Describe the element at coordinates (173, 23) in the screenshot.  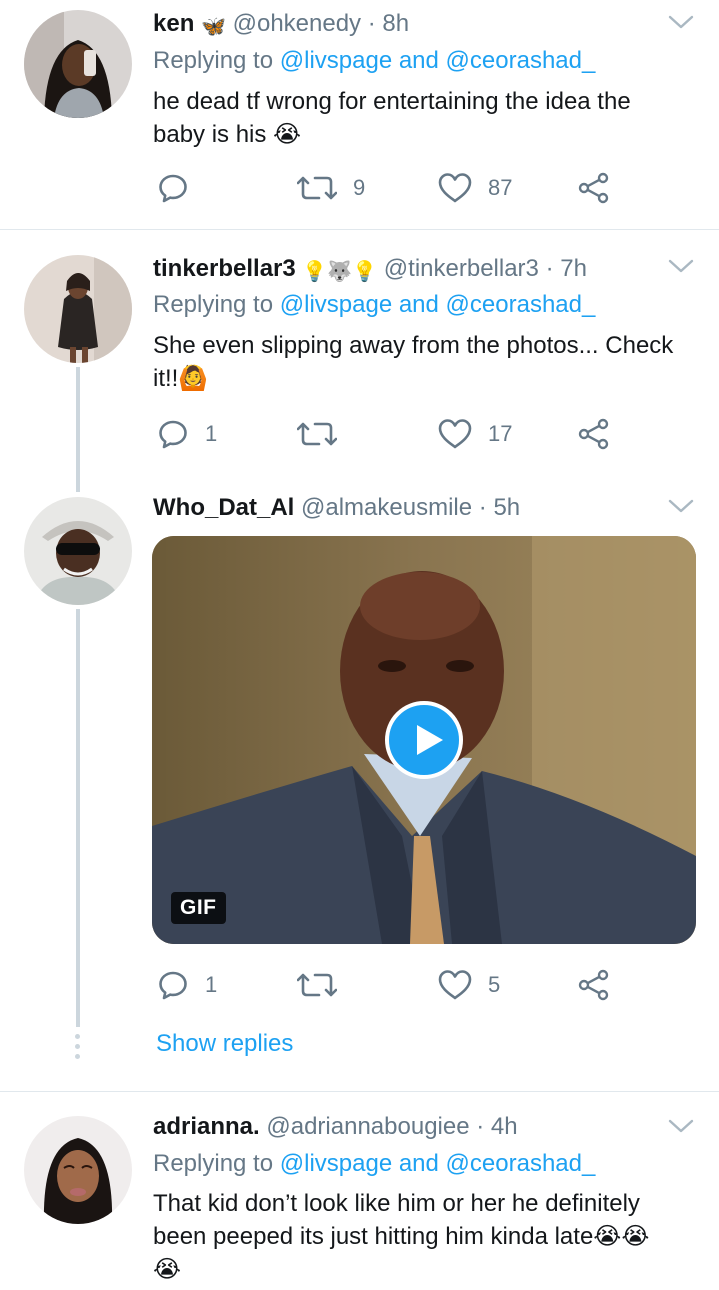
I see `display-name: ken` at that location.